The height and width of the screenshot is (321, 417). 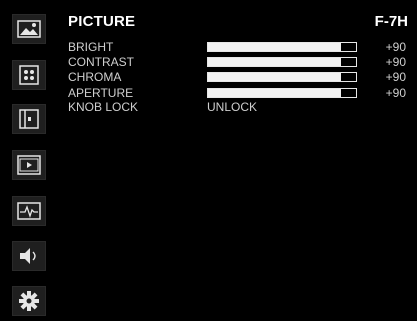 What do you see at coordinates (29, 75) in the screenshot?
I see `color-dots-icon` at bounding box center [29, 75].